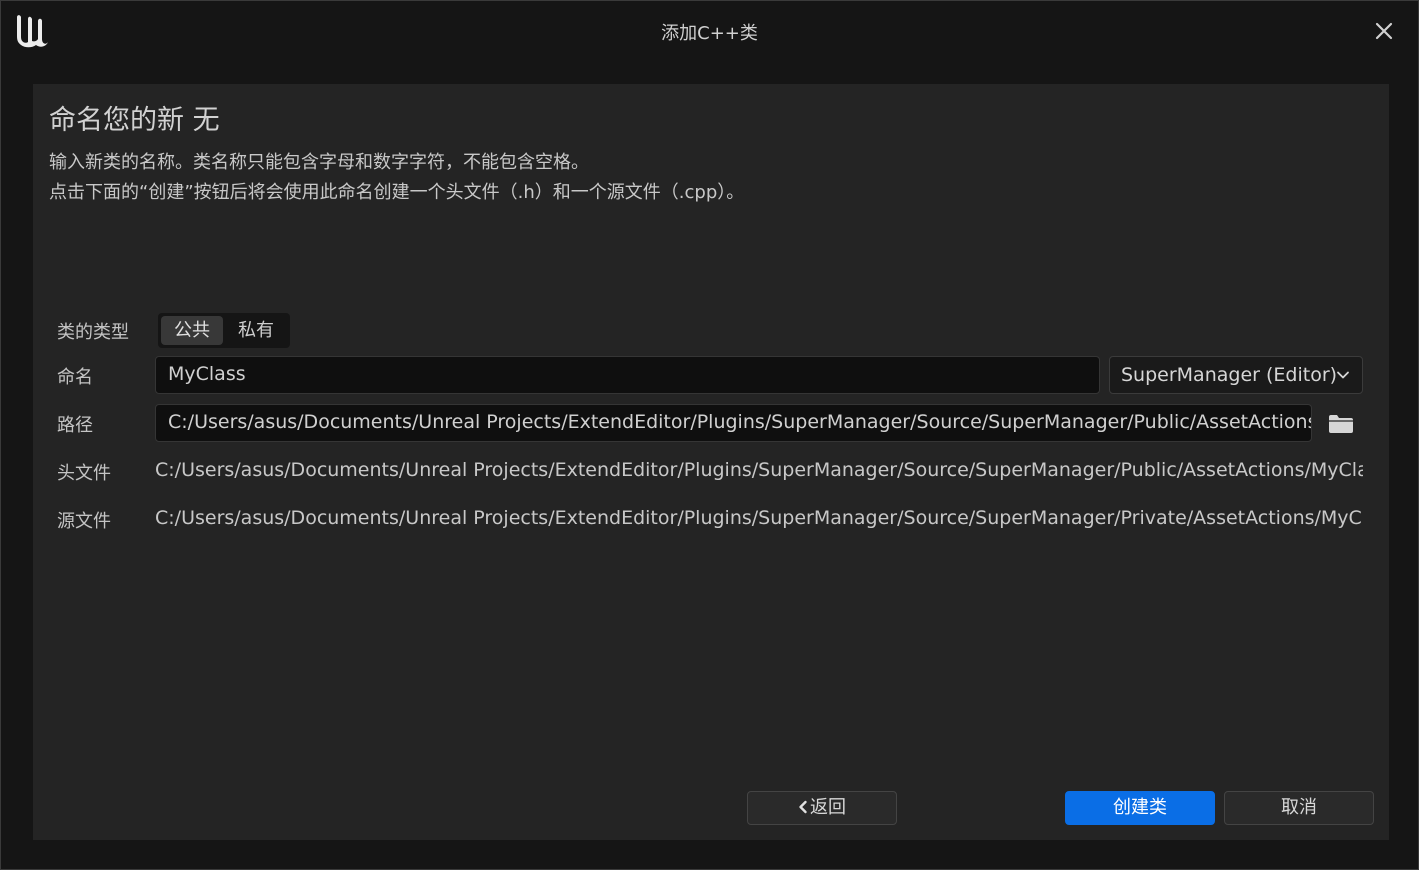 The height and width of the screenshot is (870, 1419). What do you see at coordinates (84, 521) in the screenshot?
I see `source-file-label: 源文件` at bounding box center [84, 521].